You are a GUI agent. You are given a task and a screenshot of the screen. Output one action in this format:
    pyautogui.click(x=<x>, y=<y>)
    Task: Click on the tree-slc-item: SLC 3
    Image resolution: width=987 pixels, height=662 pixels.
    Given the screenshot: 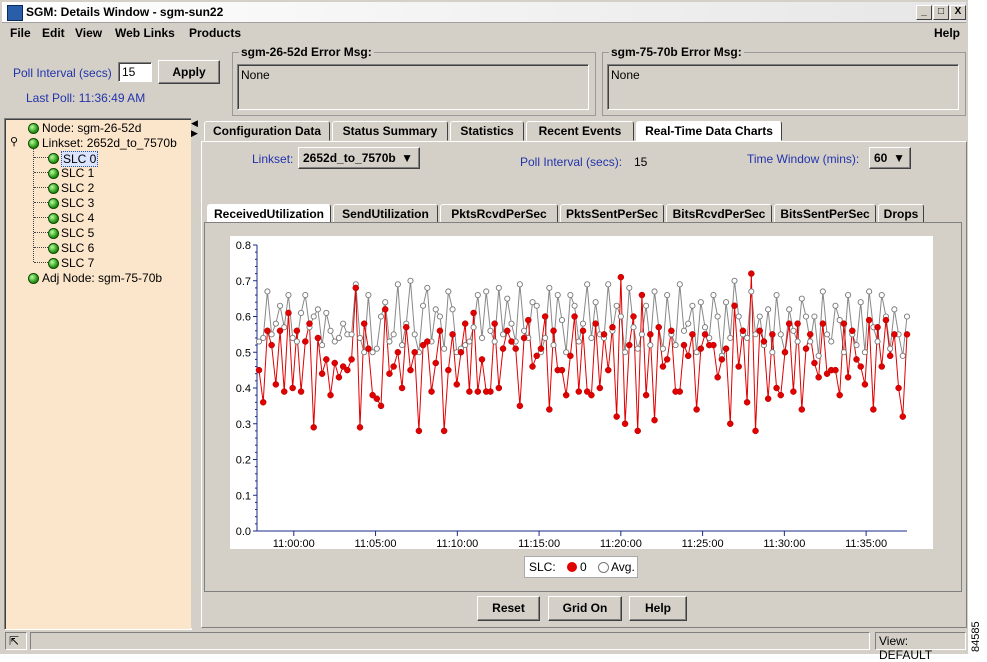 What is the action you would take?
    pyautogui.click(x=77, y=203)
    